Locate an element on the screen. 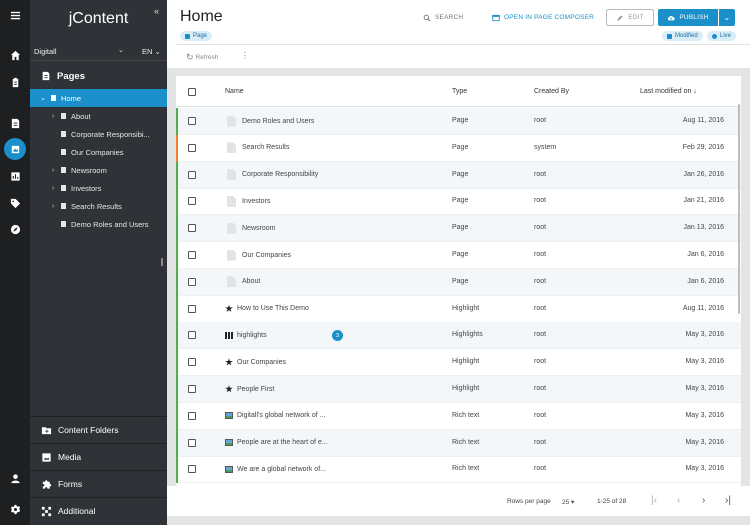 Image resolution: width=750 pixels, height=525 pixels. richtext-icon is located at coordinates (229, 416).